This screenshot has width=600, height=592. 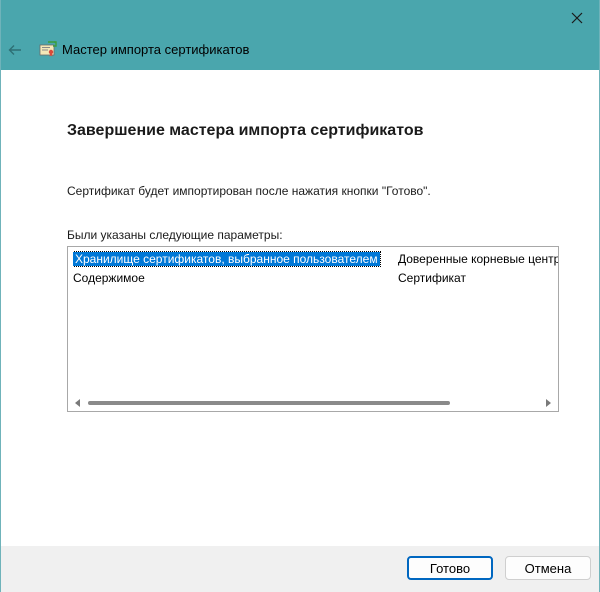 What do you see at coordinates (48, 49) in the screenshot?
I see `certificate-icon` at bounding box center [48, 49].